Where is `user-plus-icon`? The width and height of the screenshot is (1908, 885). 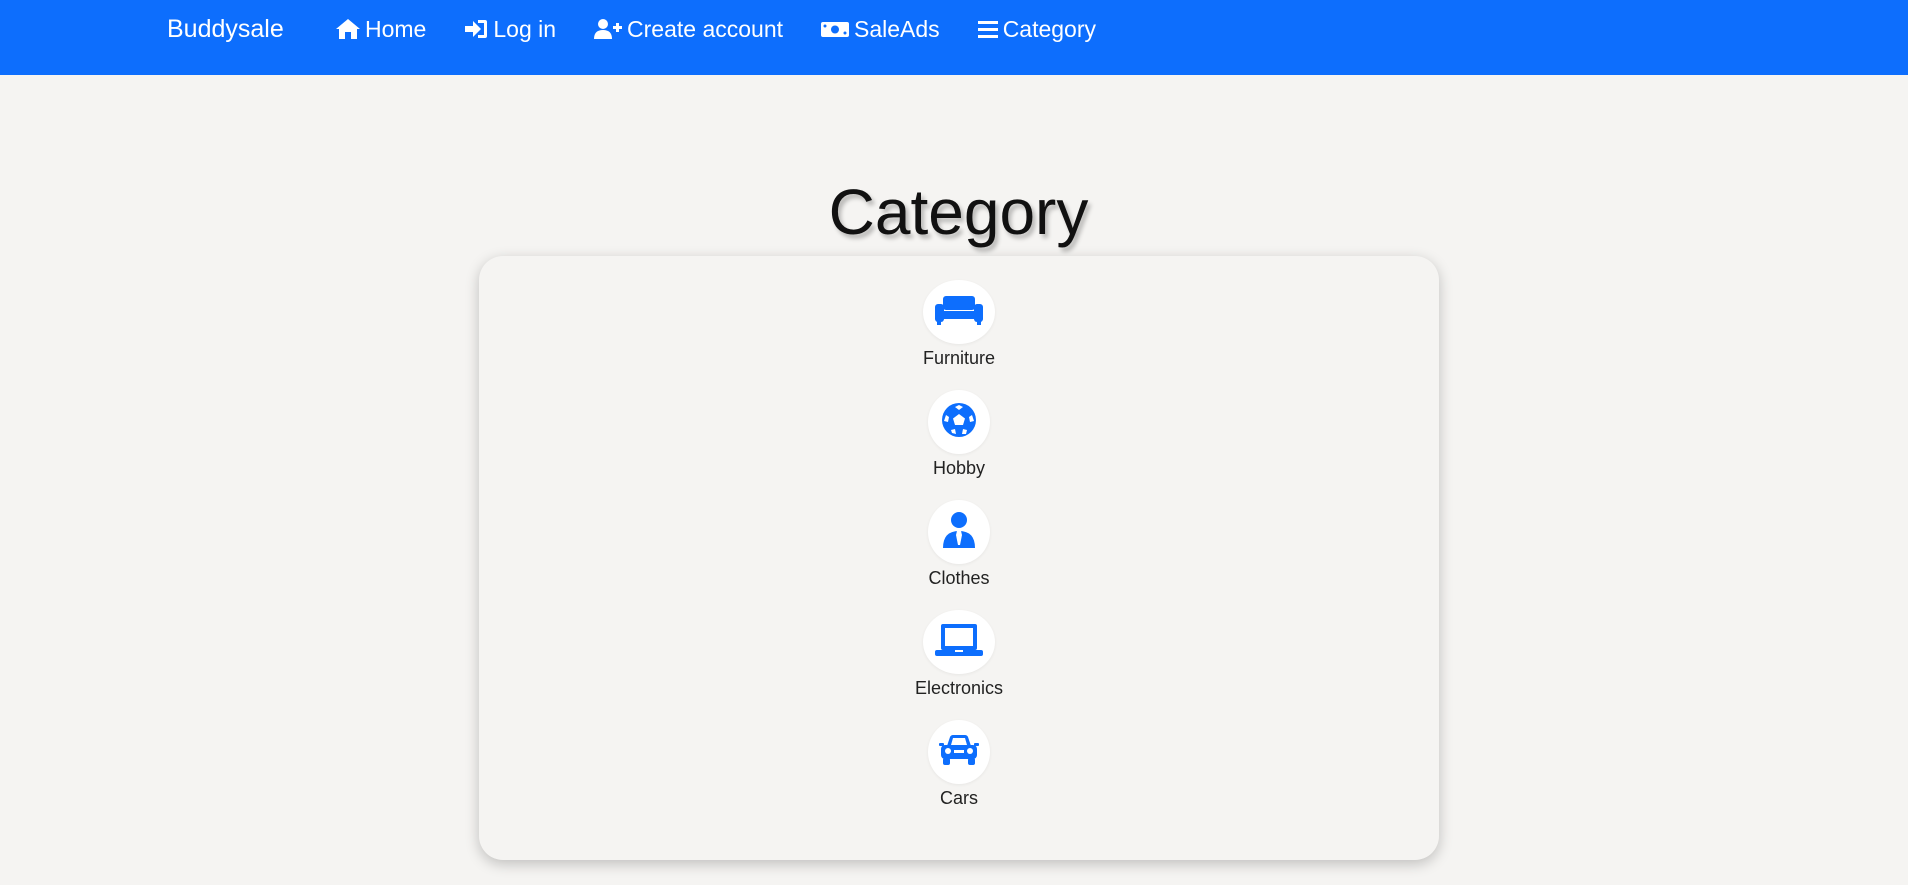 user-plus-icon is located at coordinates (608, 29).